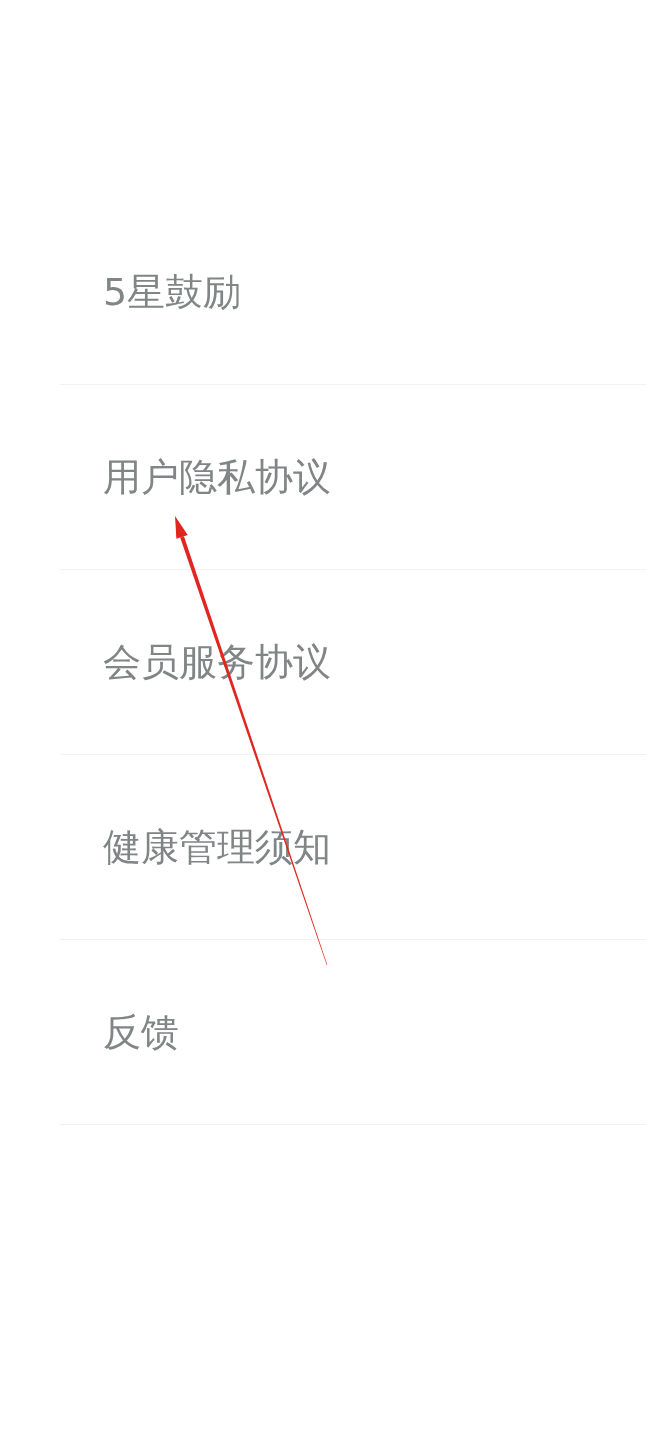 This screenshot has width=646, height=1440. I want to click on menu-item: 5星鼓励, so click(353, 292).